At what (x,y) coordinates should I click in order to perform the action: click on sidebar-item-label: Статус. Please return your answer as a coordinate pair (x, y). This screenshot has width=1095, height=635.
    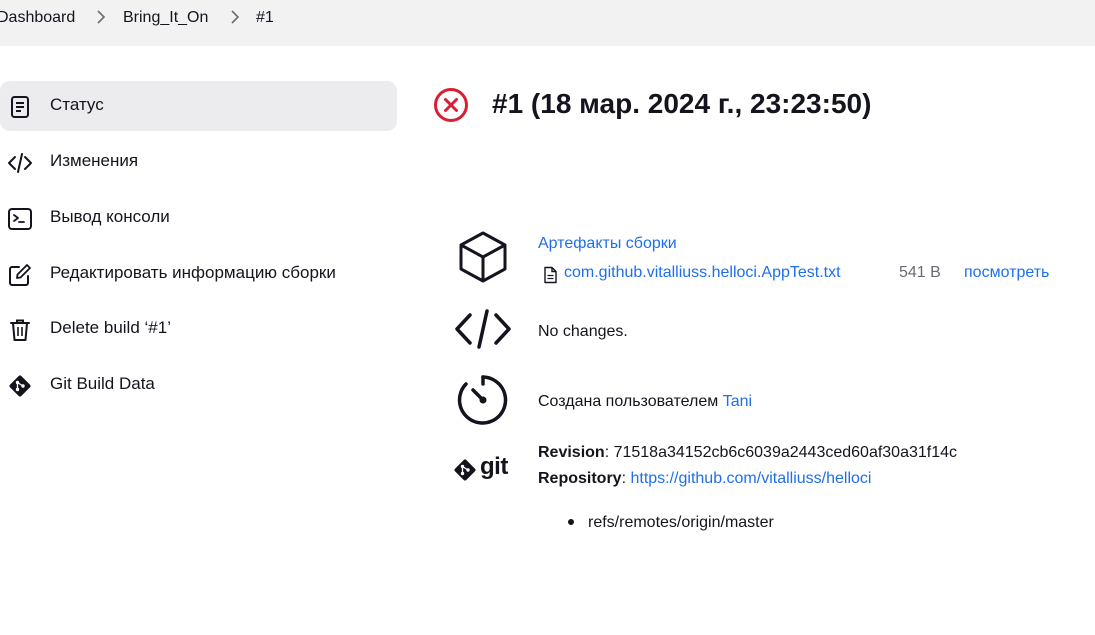
    Looking at the image, I should click on (77, 104).